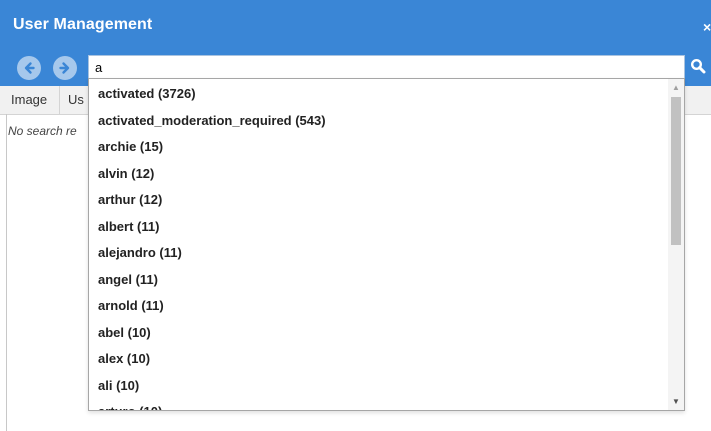  What do you see at coordinates (6, 272) in the screenshot?
I see `panel-border` at bounding box center [6, 272].